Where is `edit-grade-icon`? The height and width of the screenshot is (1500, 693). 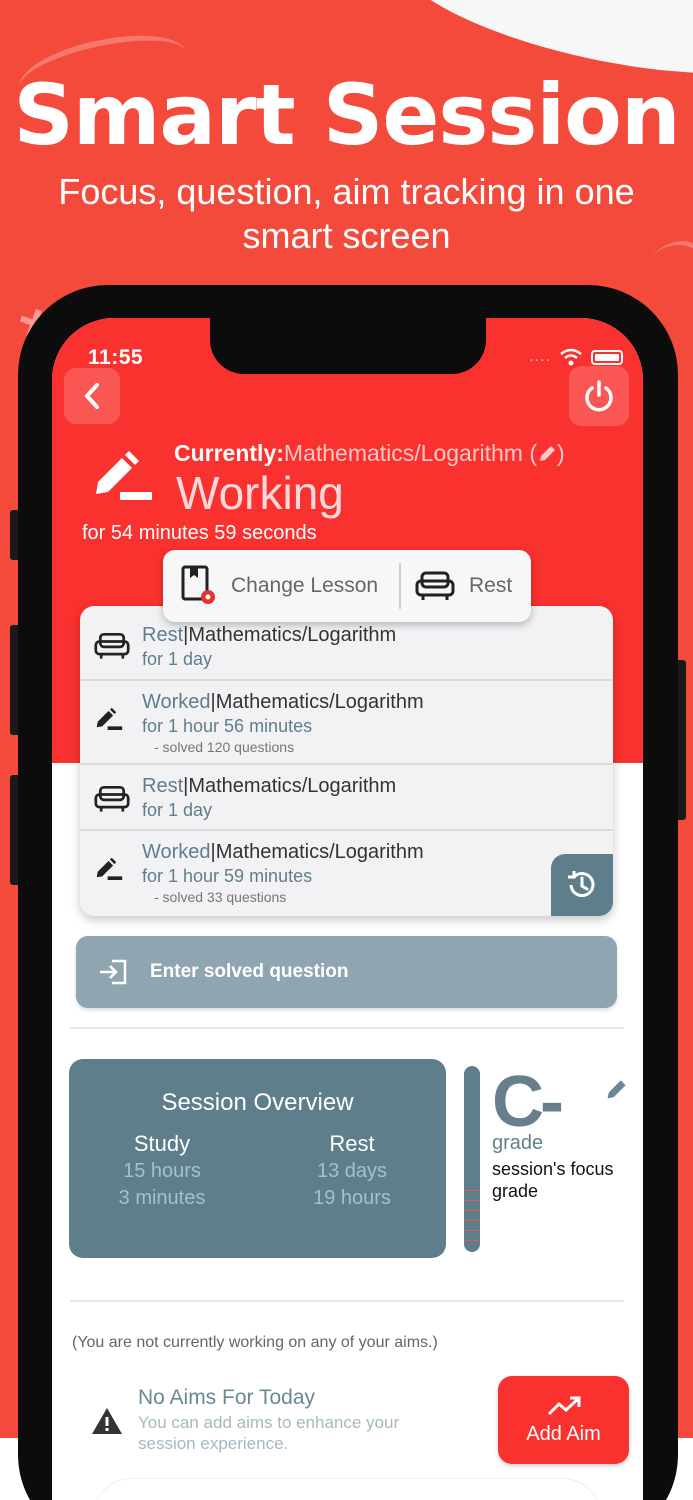 edit-grade-icon is located at coordinates (616, 1090).